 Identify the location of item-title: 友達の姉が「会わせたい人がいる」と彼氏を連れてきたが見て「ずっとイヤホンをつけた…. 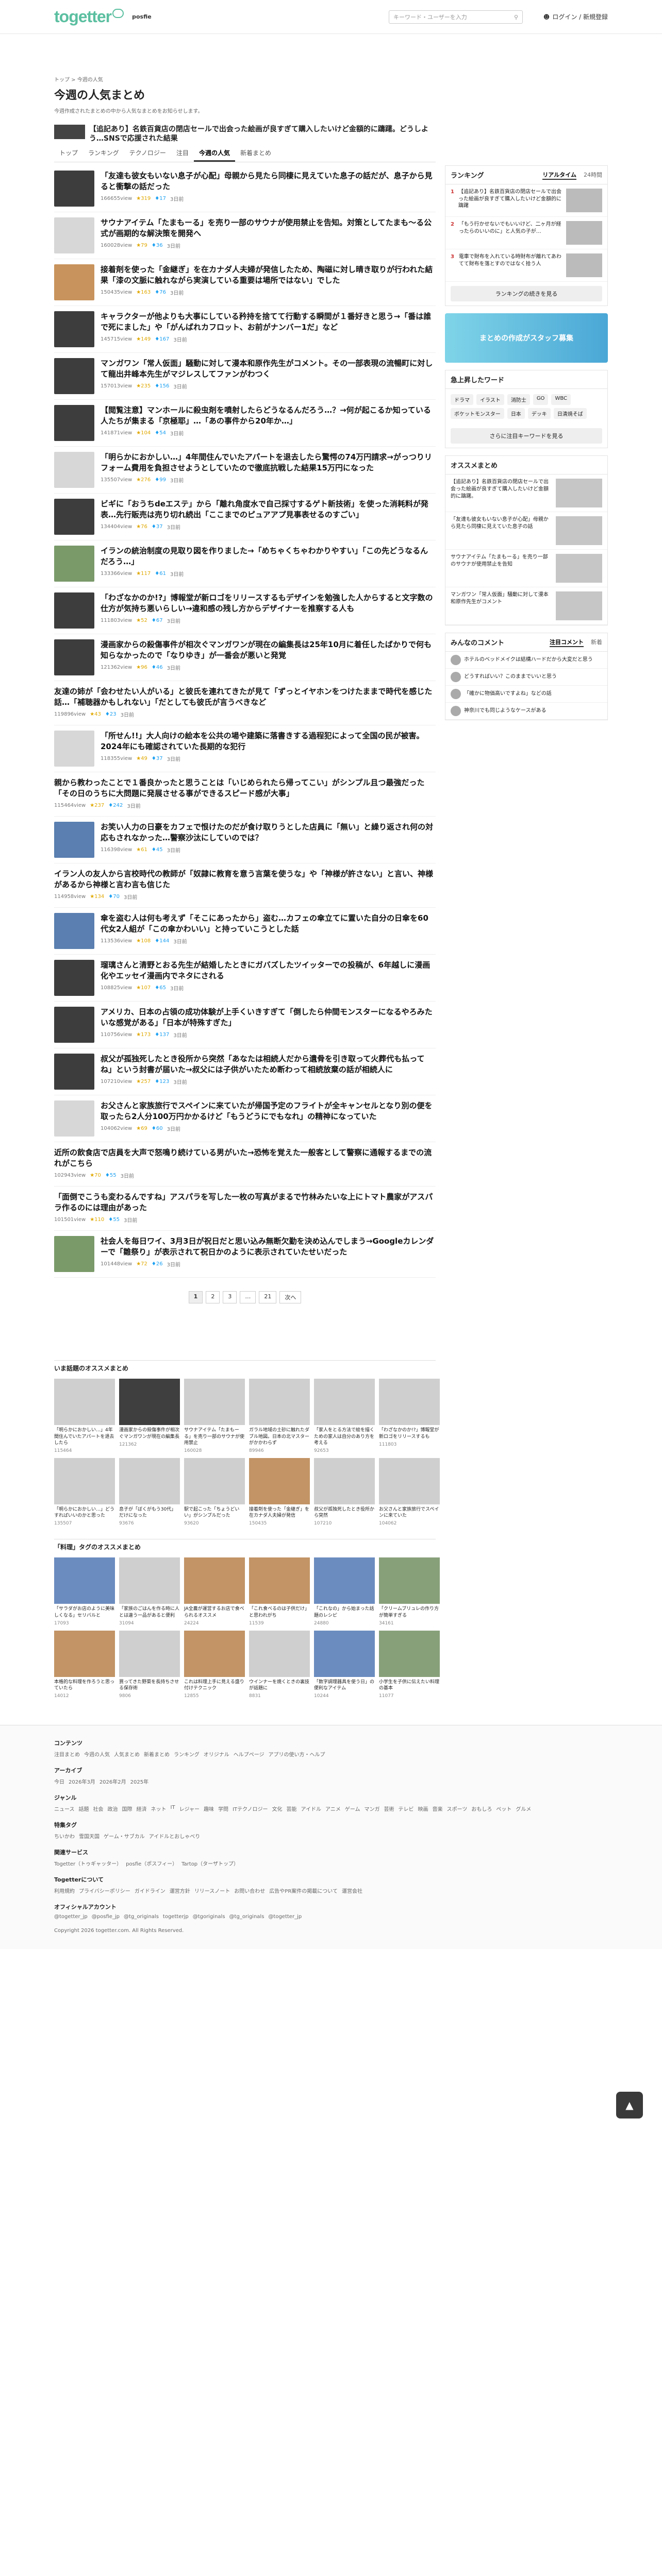
(245, 696).